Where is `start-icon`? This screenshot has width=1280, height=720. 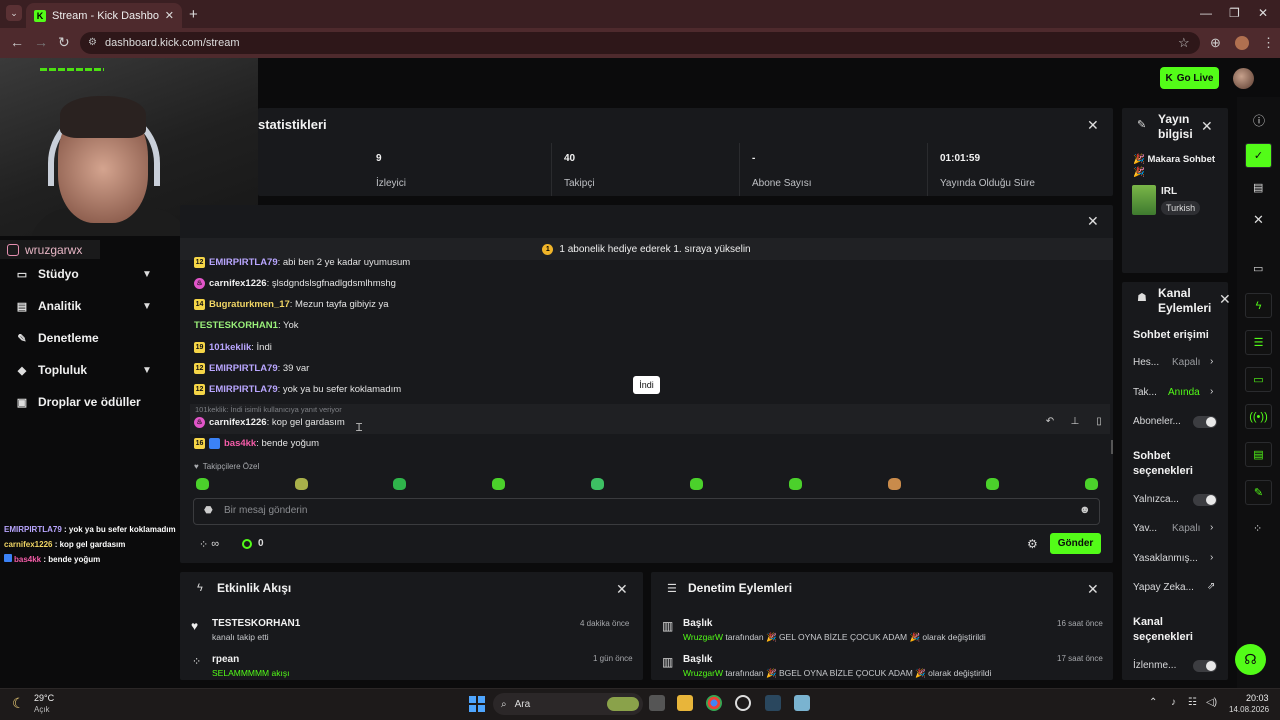 start-icon is located at coordinates (477, 704).